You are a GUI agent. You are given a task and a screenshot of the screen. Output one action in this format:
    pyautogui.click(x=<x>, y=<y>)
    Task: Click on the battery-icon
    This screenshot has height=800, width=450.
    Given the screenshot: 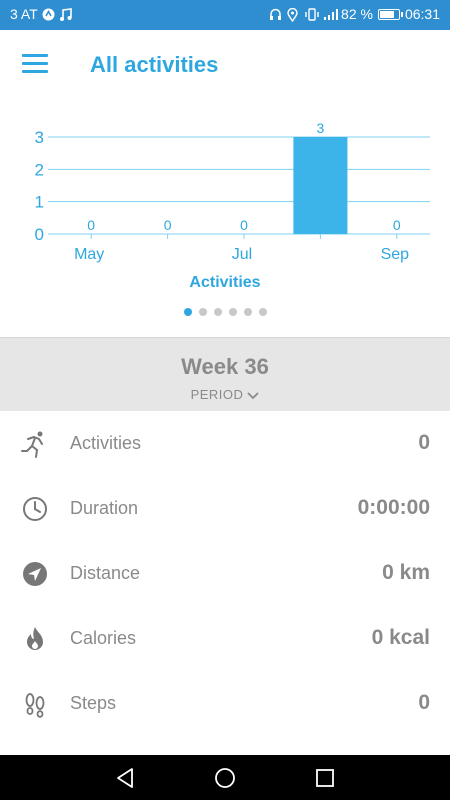 What is the action you would take?
    pyautogui.click(x=390, y=14)
    